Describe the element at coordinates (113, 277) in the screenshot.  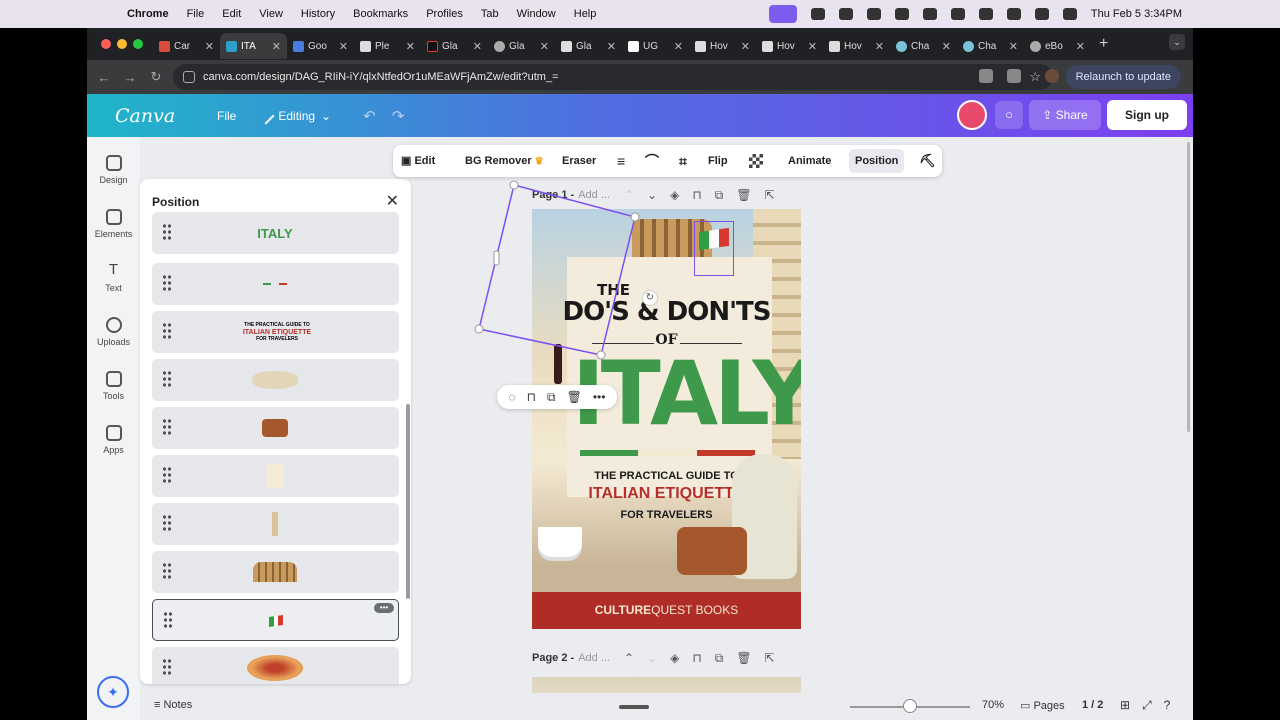
I see `rail-text: T Text` at that location.